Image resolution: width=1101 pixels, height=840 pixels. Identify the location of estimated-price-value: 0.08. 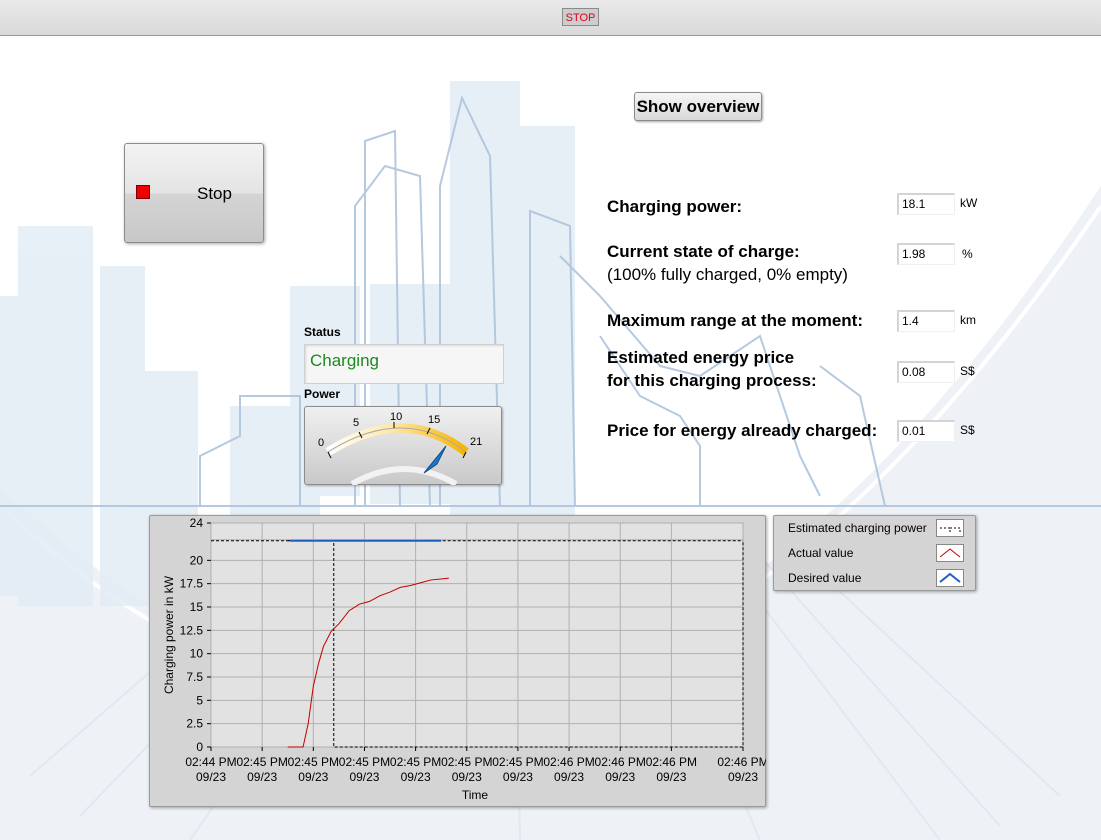
(926, 372).